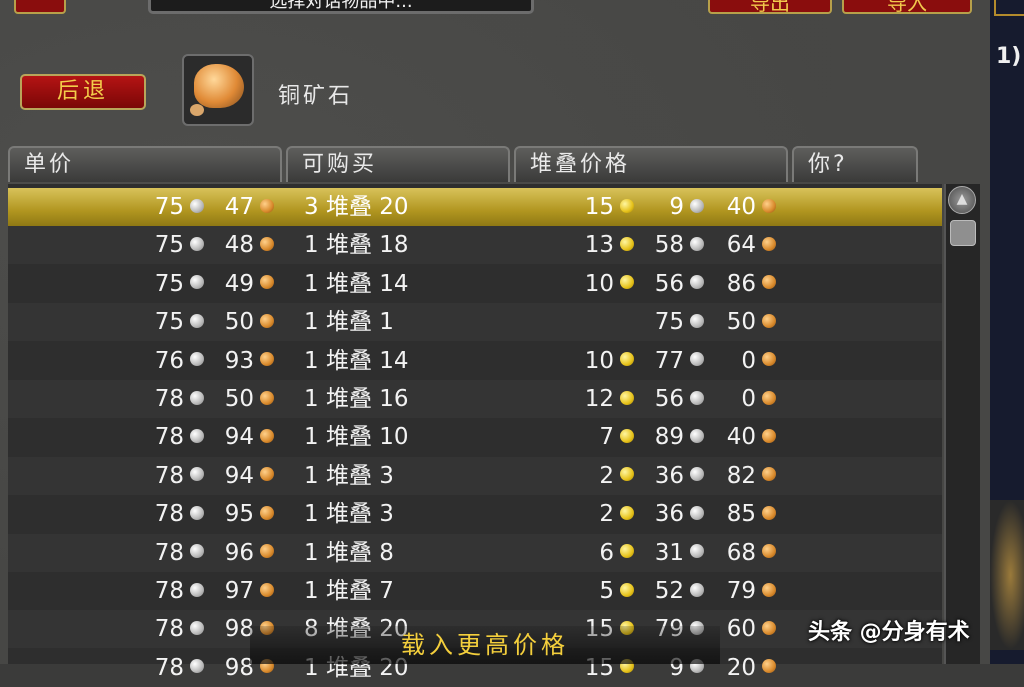 This screenshot has width=1024, height=687. Describe the element at coordinates (672, 437) in the screenshot. I see `stack-price: 7 89 40` at that location.